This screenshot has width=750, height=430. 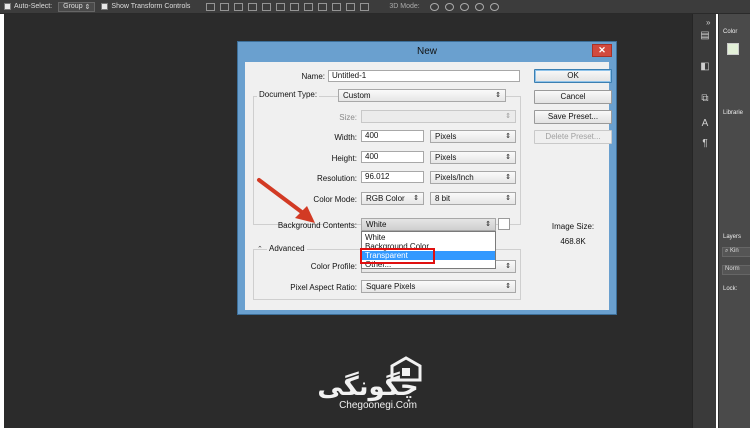 What do you see at coordinates (438, 286) in the screenshot?
I see `pixel-aspect-ratio-dropdown: Square Pixels ⇕` at bounding box center [438, 286].